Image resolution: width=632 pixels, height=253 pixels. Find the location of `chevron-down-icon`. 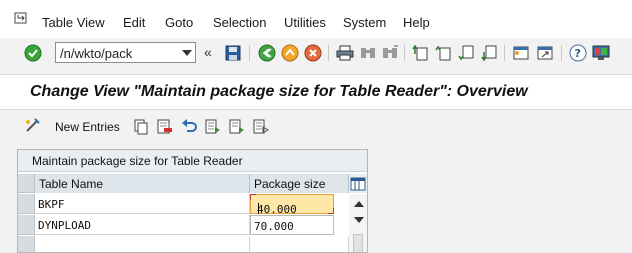

chevron-down-icon is located at coordinates (187, 53).